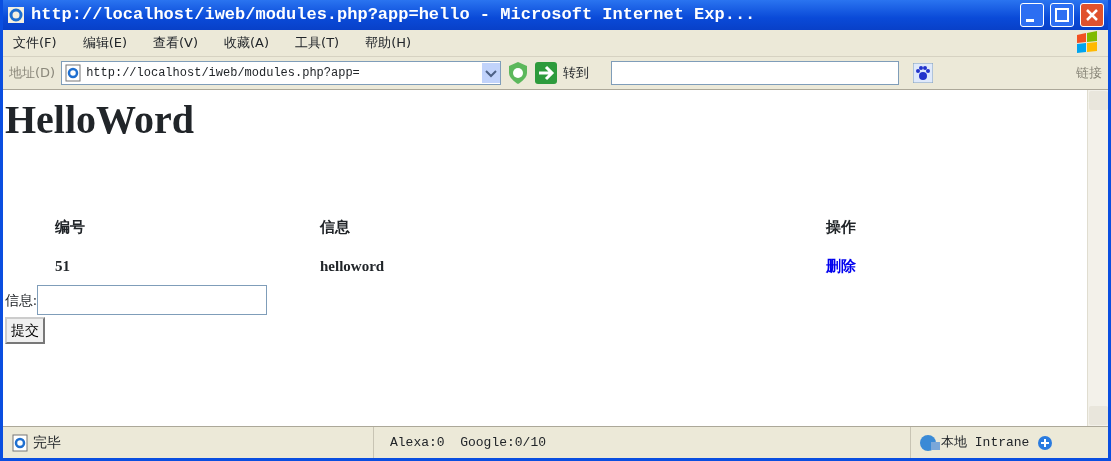 This screenshot has height=461, width=1111. Describe the element at coordinates (104, 43) in the screenshot. I see `menu-item: 编辑(E)` at that location.